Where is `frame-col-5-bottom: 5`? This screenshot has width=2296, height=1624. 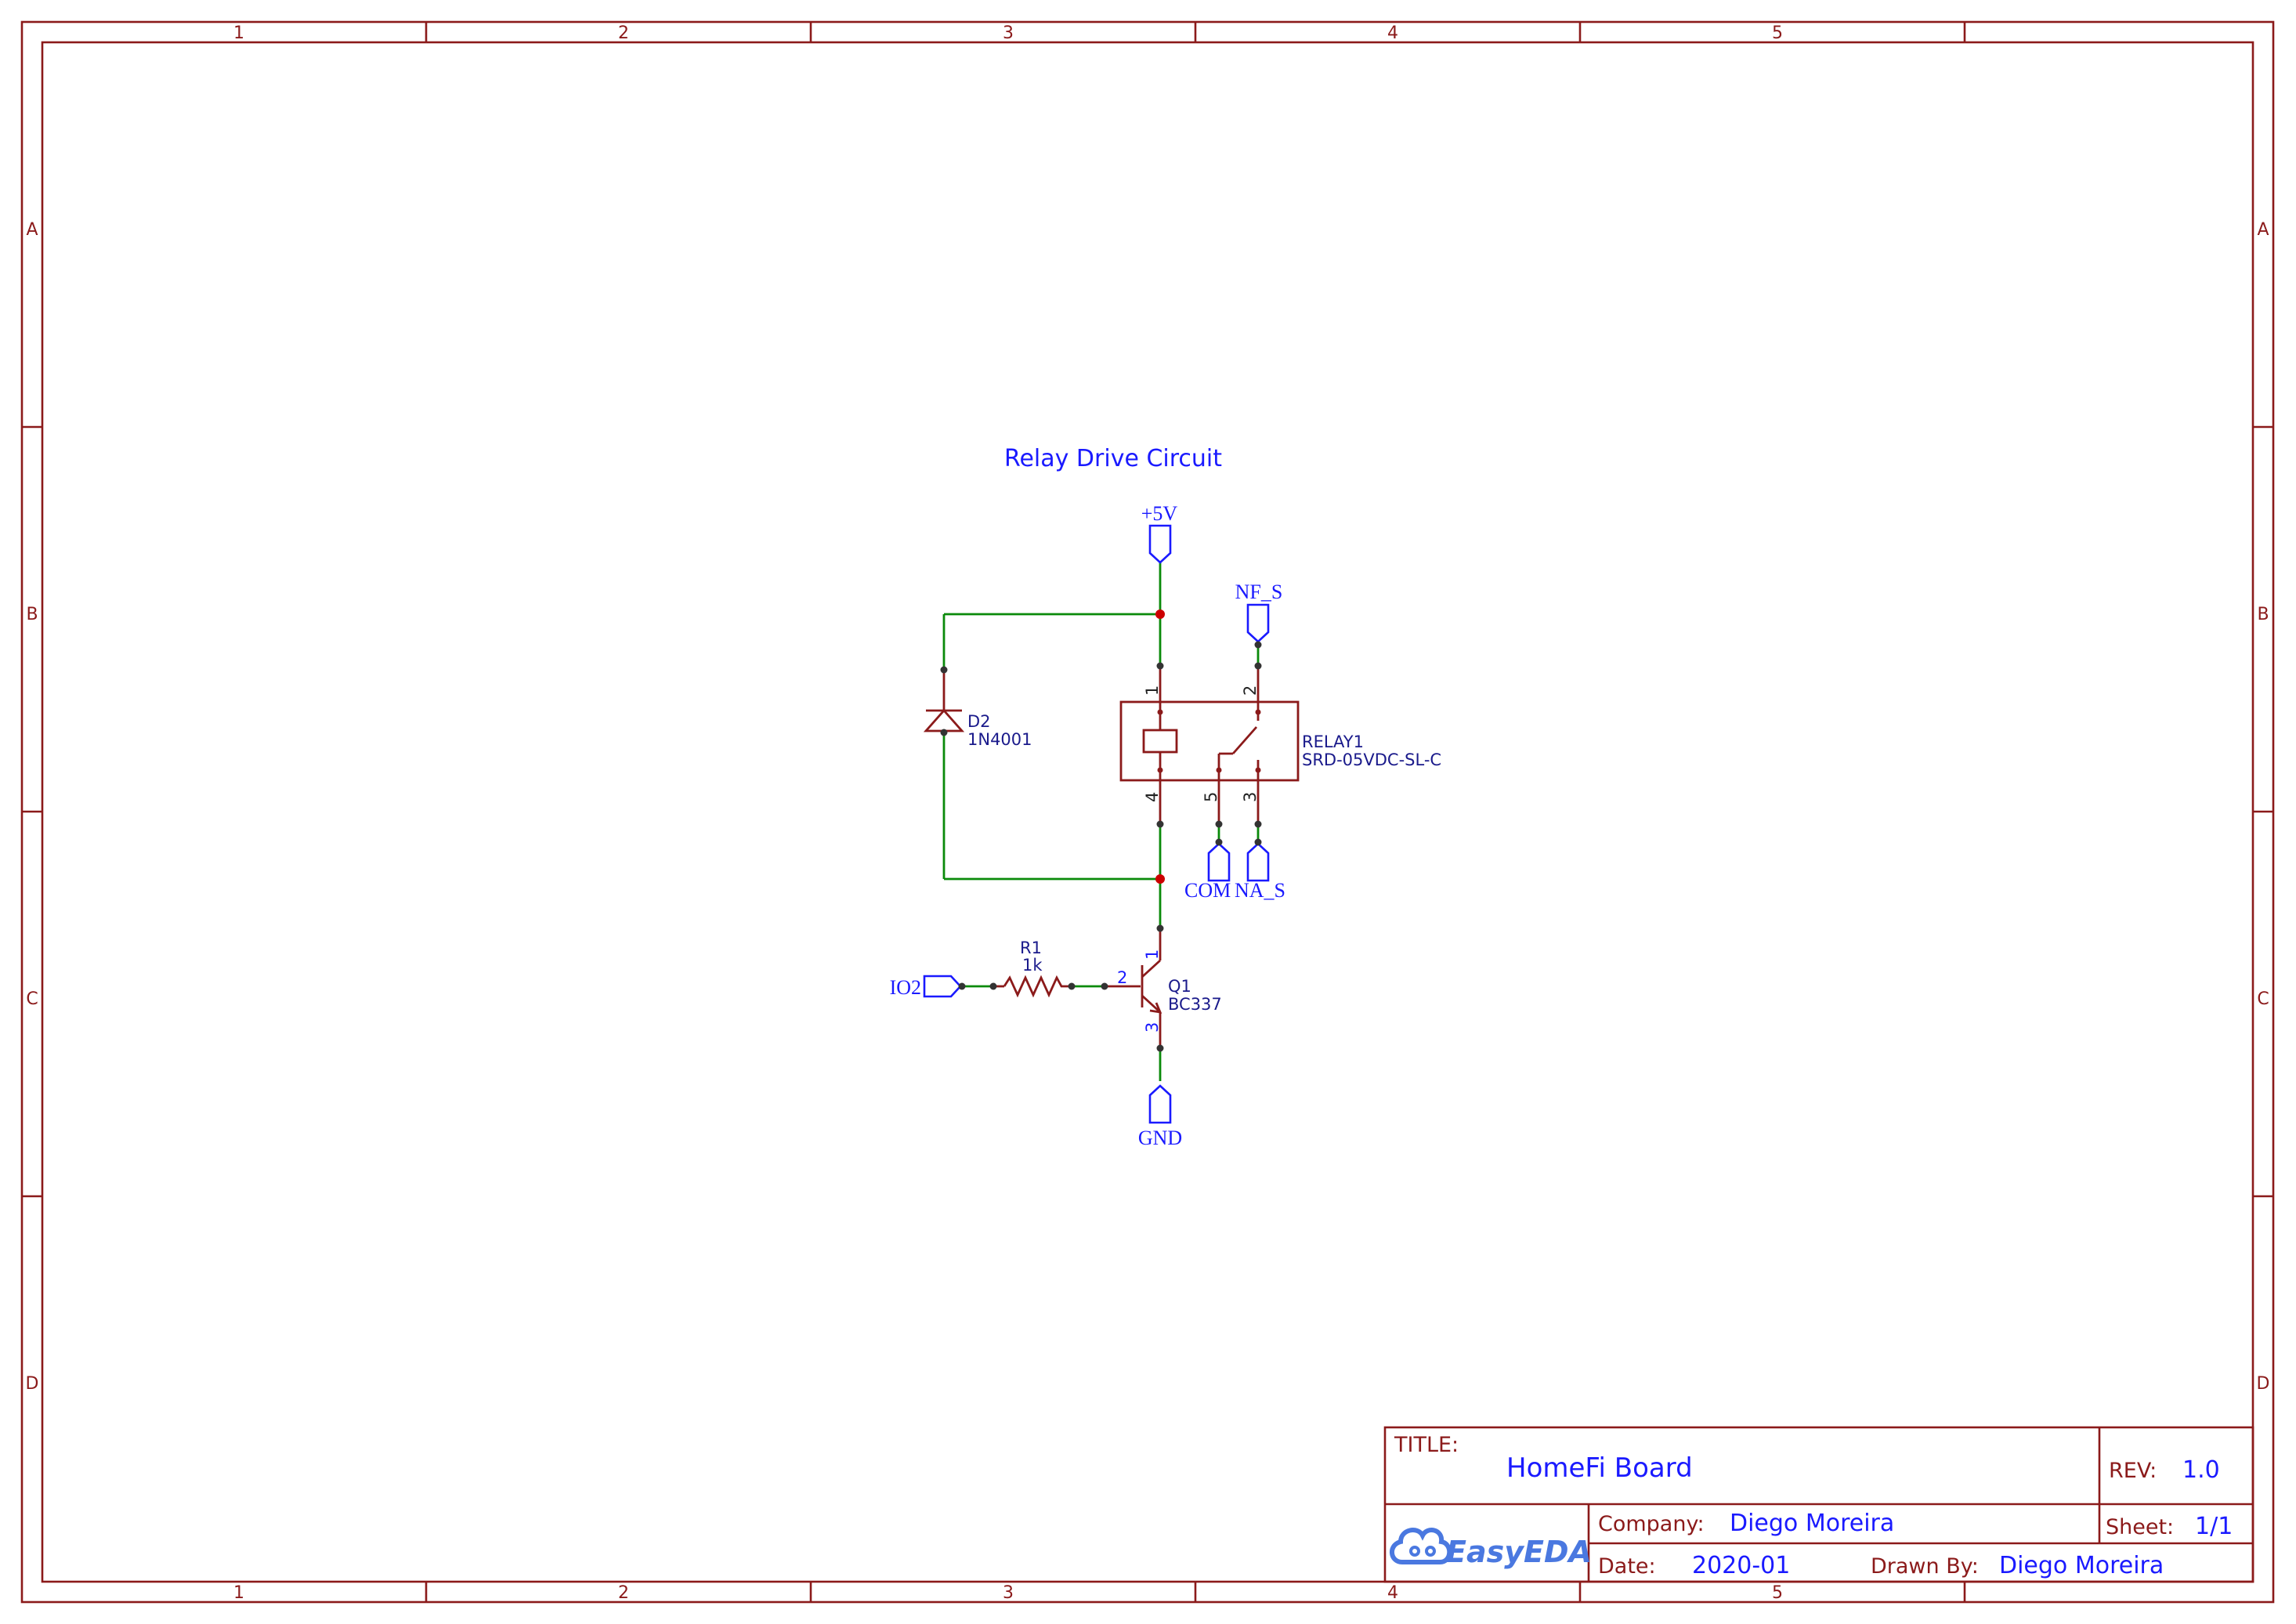
frame-col-5-bottom: 5 is located at coordinates (1777, 1593).